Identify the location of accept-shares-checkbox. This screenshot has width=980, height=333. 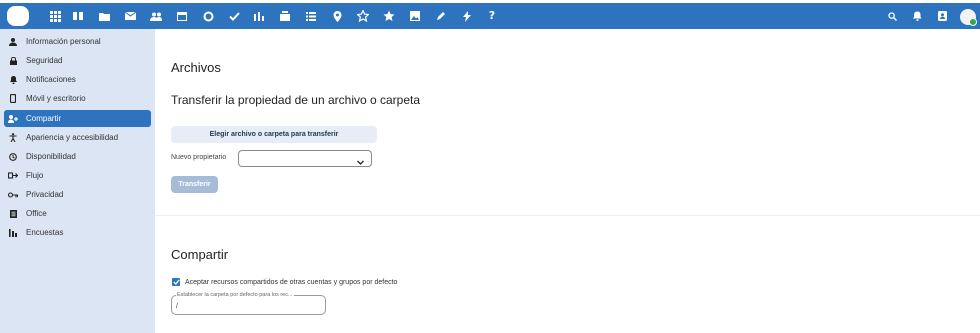
(176, 282).